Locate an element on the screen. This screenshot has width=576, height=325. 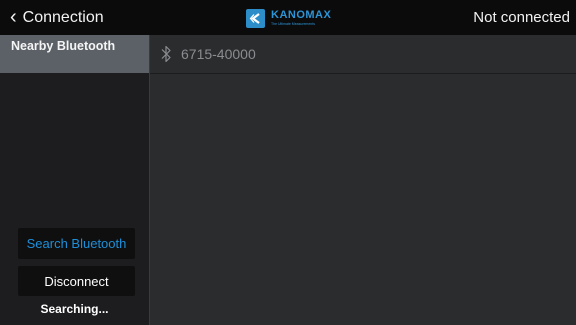
bluetooth-icon is located at coordinates (166, 54).